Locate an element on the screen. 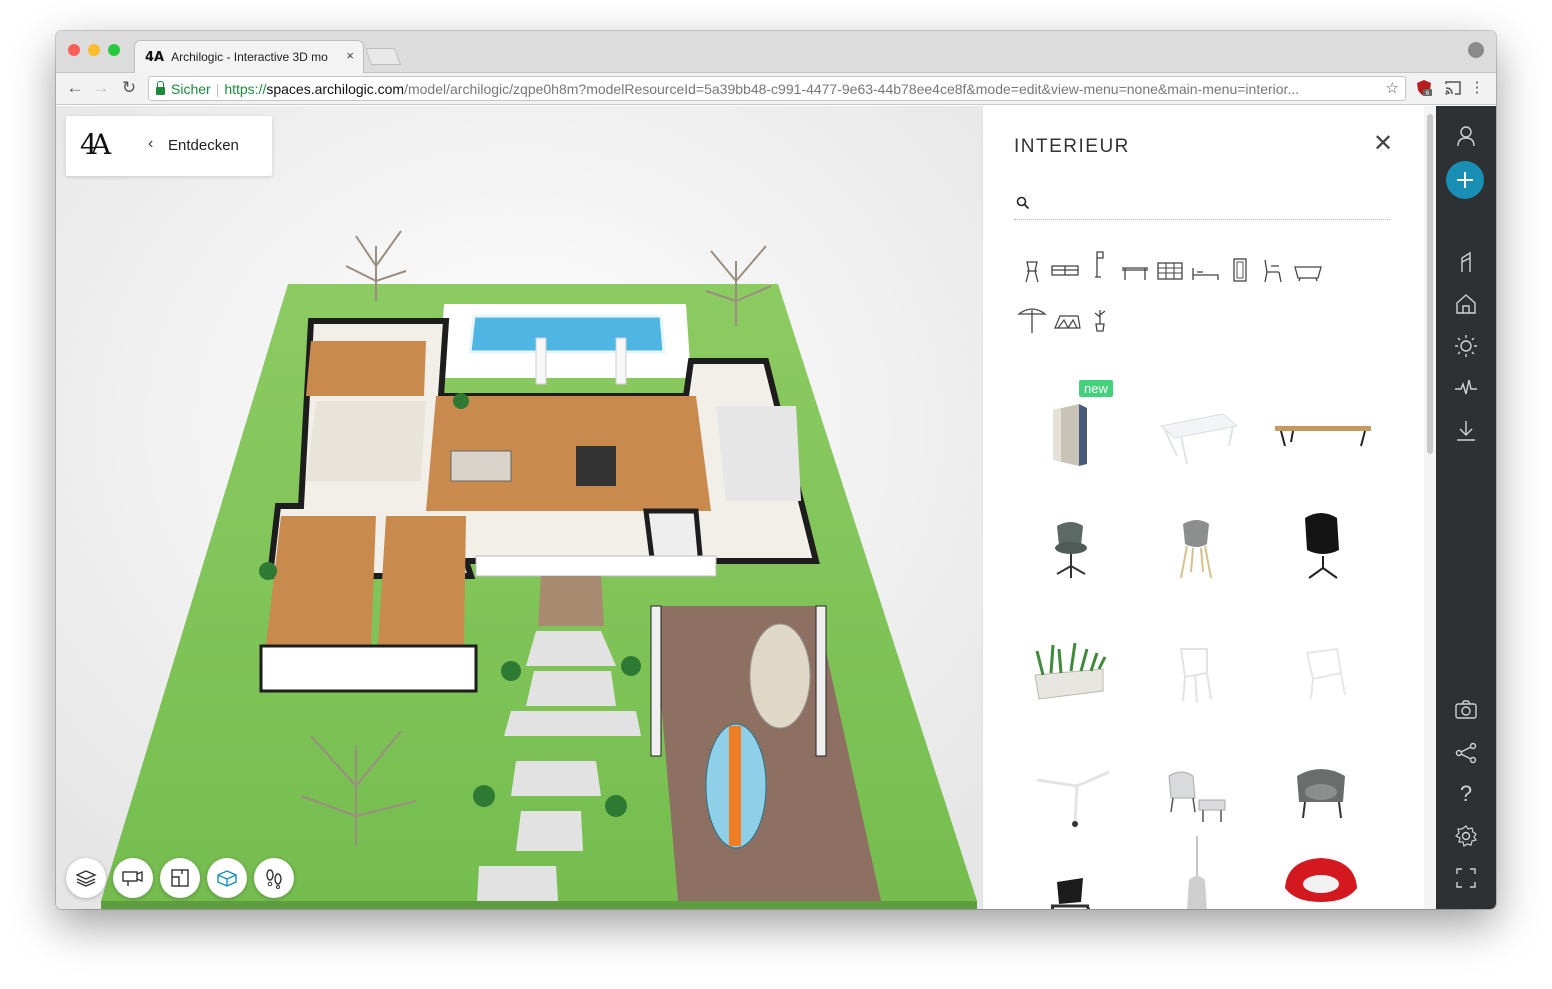  white-wire-chair-thumbnail is located at coordinates (1195, 676).